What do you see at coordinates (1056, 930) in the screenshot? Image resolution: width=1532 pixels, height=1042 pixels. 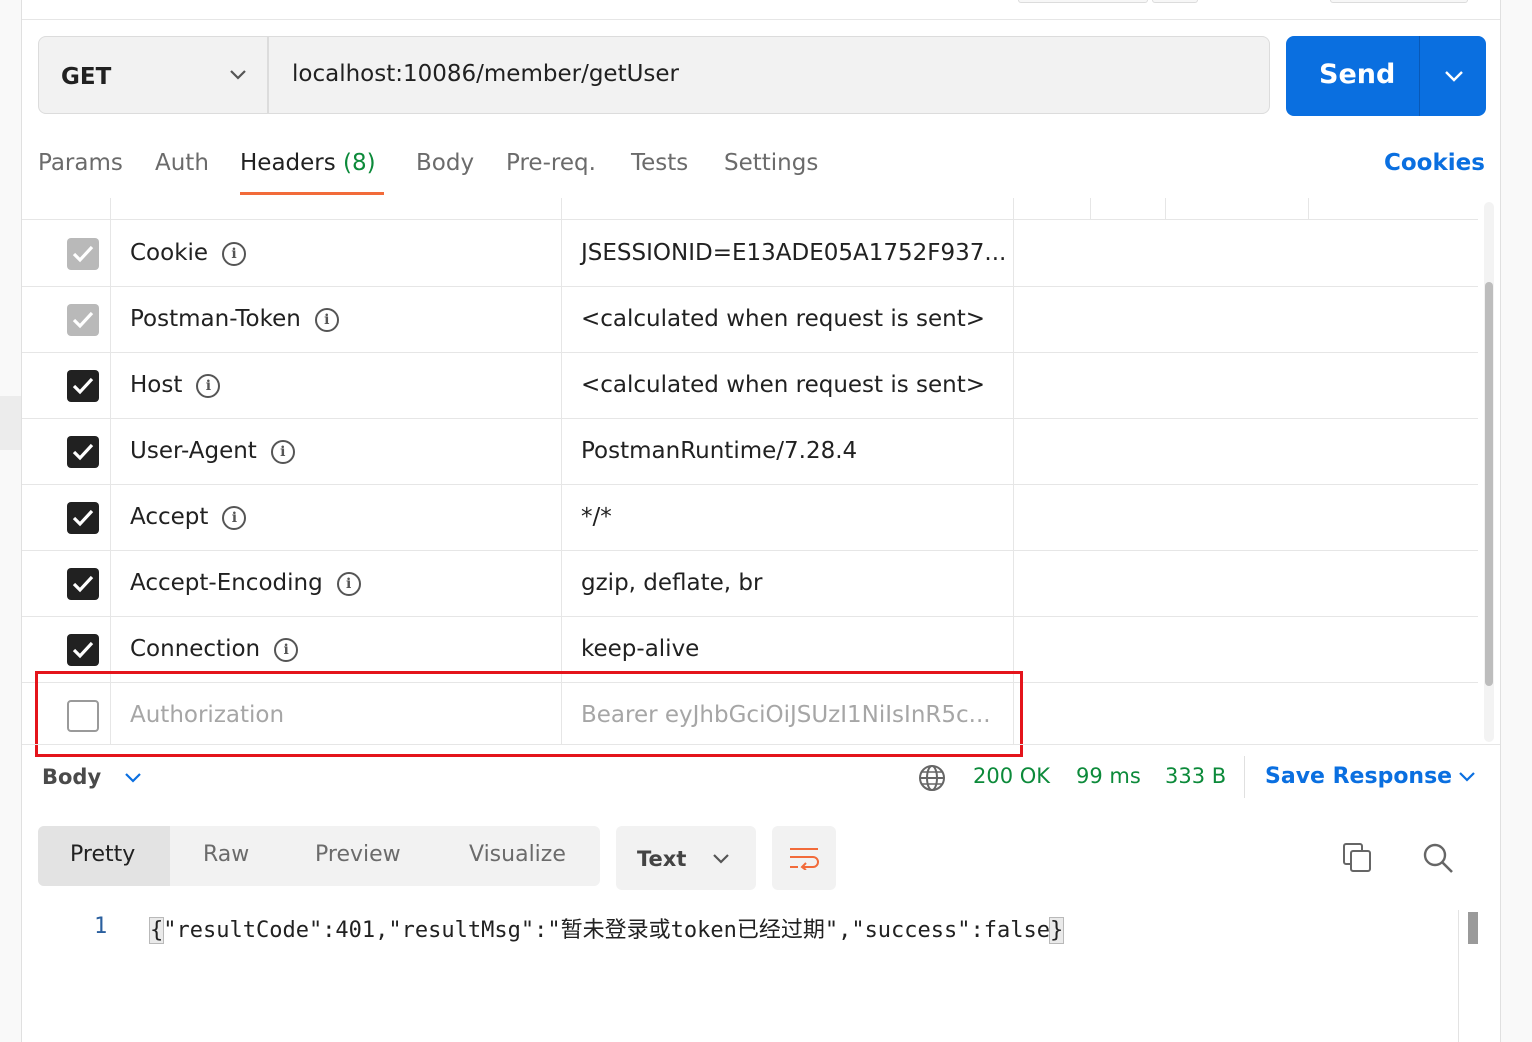 I see `brace-close: }` at bounding box center [1056, 930].